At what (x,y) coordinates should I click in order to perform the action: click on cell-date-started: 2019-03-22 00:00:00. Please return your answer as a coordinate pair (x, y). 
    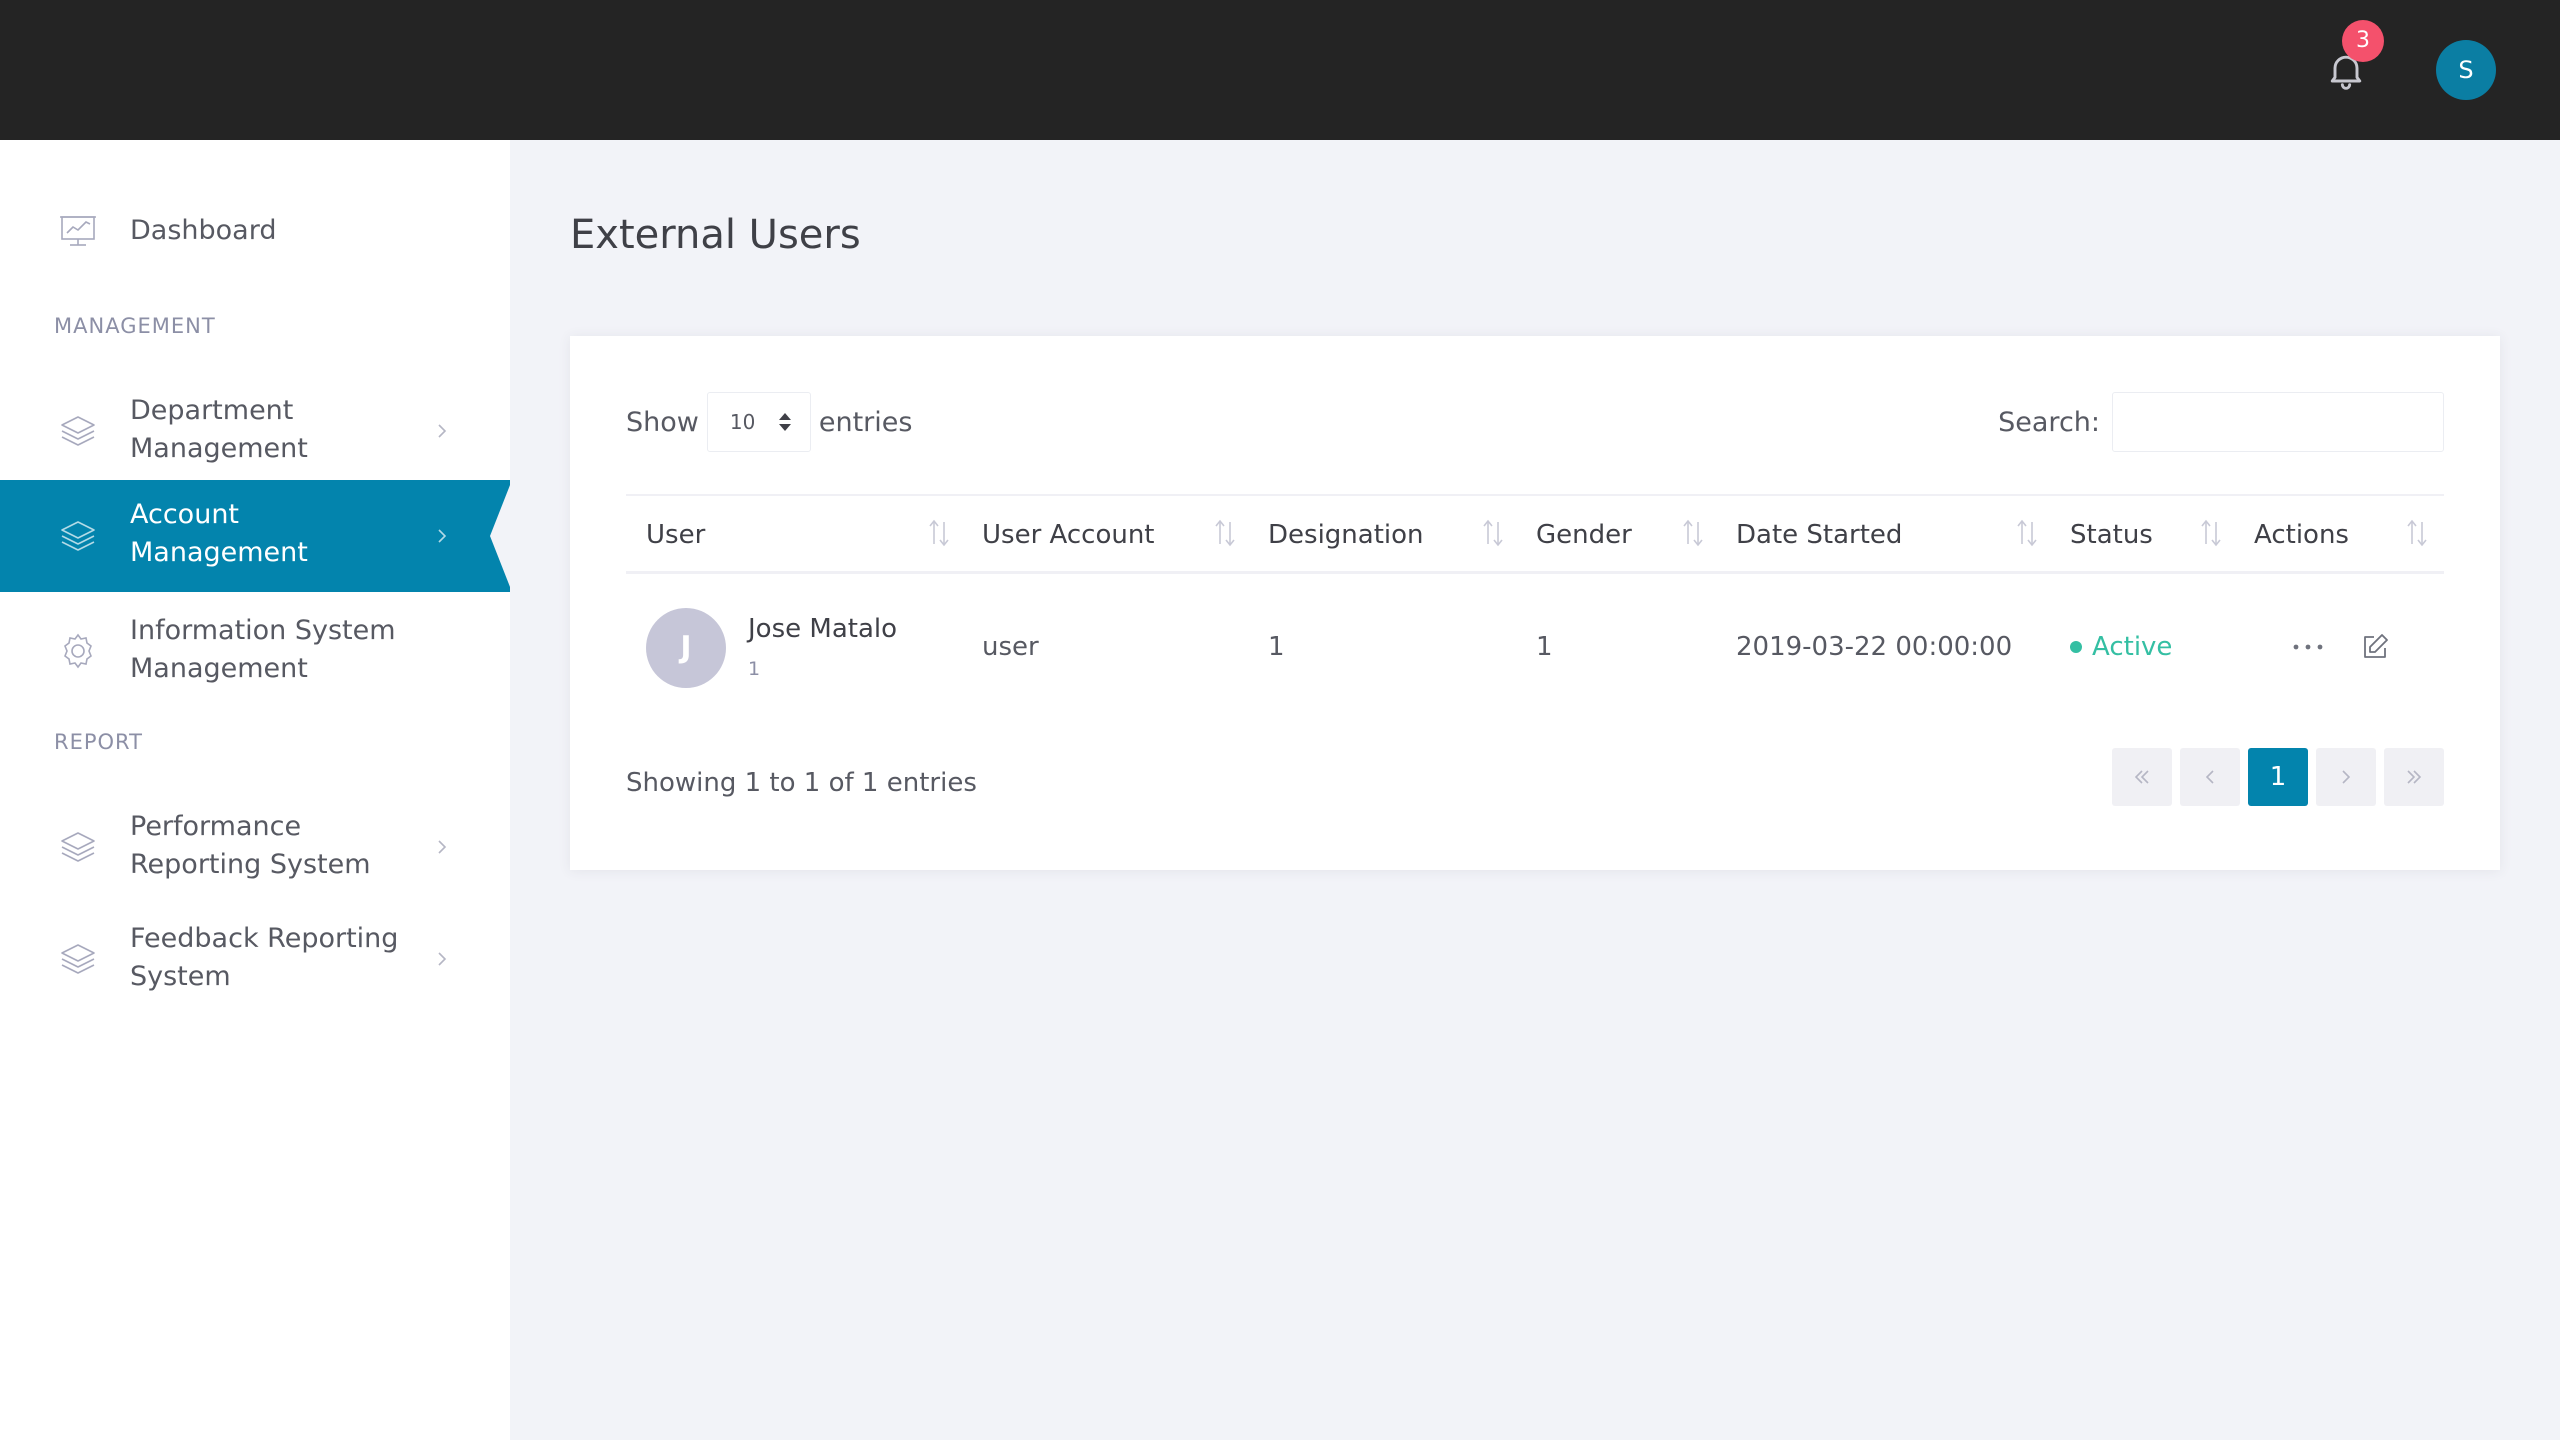
    Looking at the image, I should click on (1874, 647).